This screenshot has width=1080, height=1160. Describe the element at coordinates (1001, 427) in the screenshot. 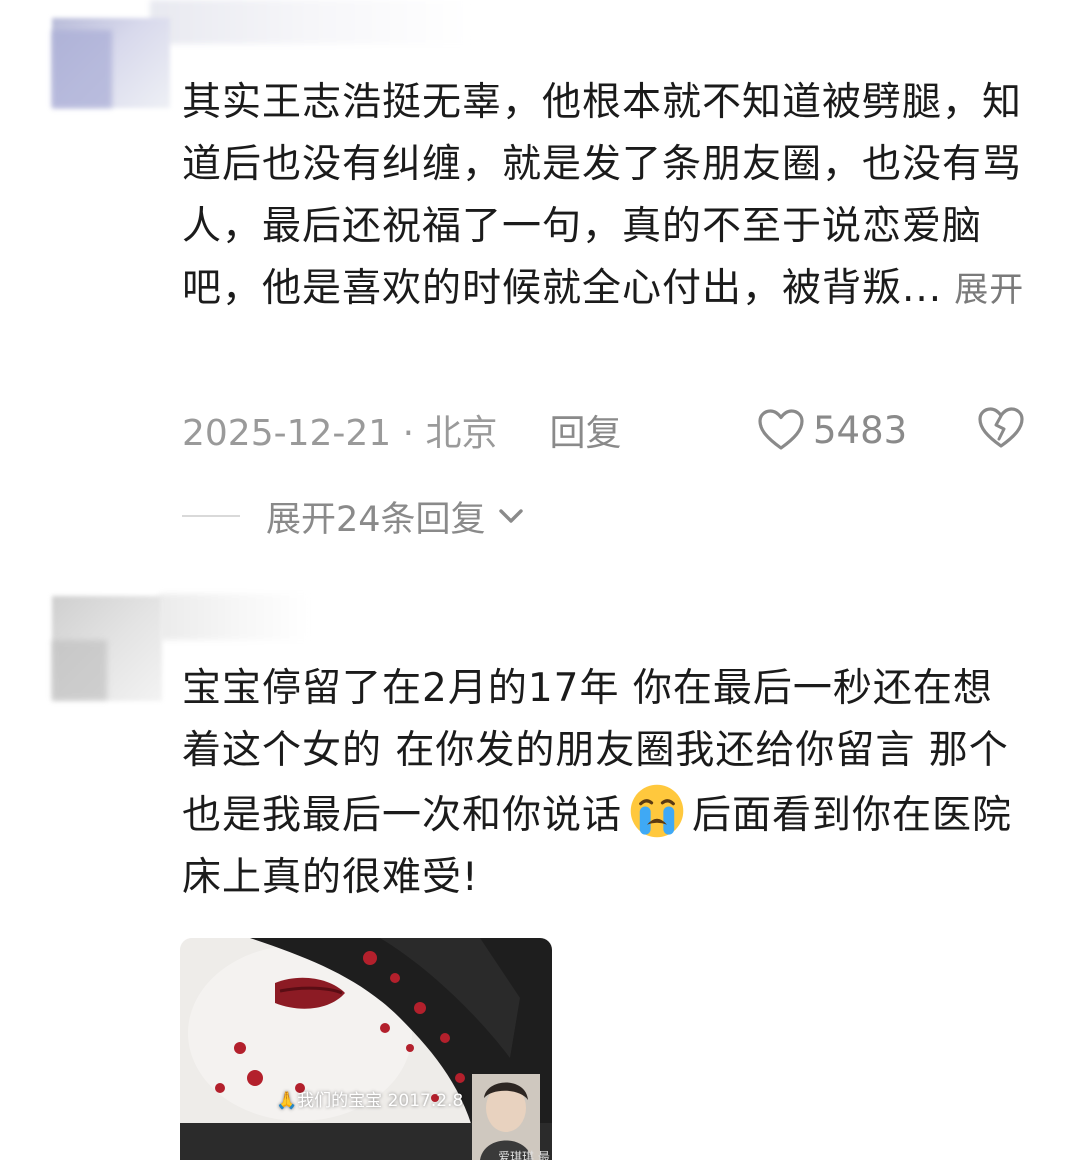

I see `broken-heart-icon` at that location.